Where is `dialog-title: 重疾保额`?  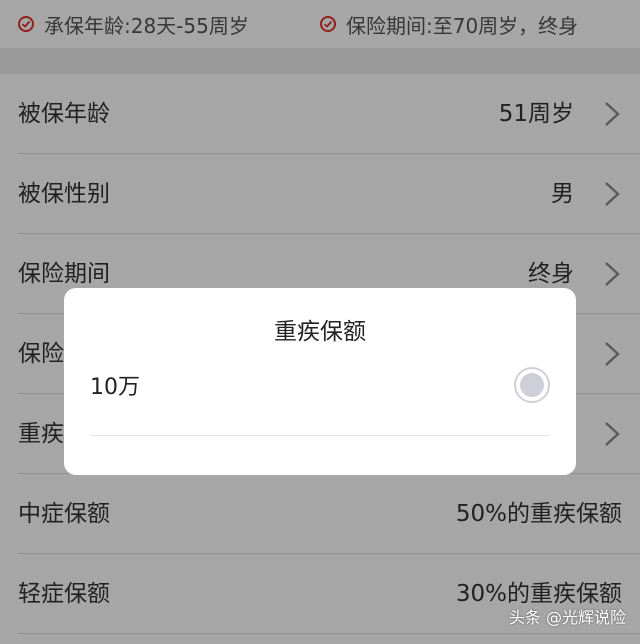
dialog-title: 重疾保额 is located at coordinates (320, 332).